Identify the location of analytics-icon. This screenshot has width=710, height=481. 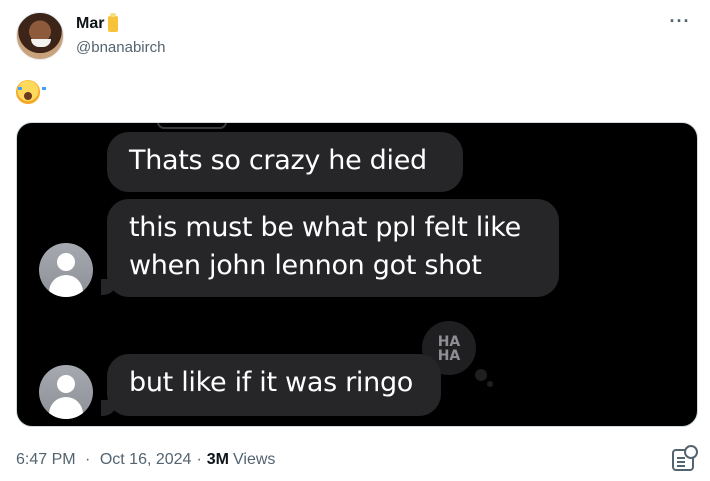
(685, 458).